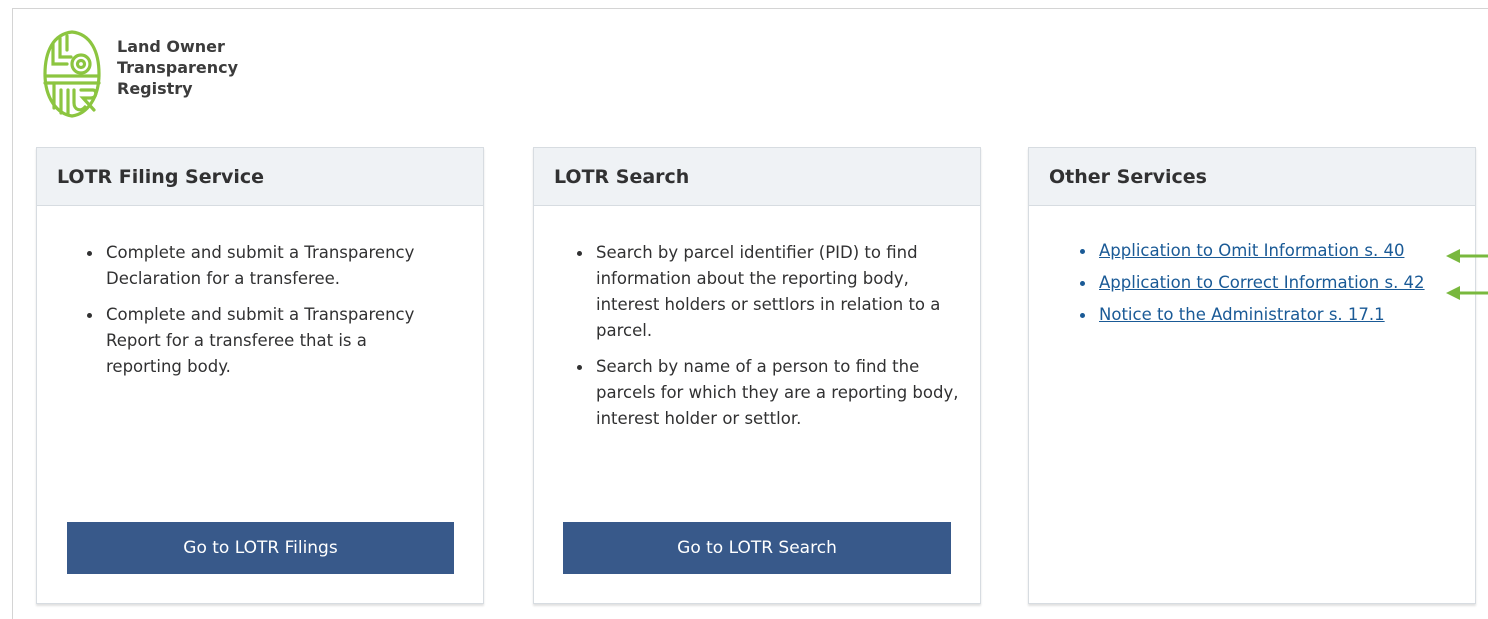 This screenshot has height=619, width=1488. What do you see at coordinates (1252, 177) in the screenshot?
I see `other-services-title: Other Services` at bounding box center [1252, 177].